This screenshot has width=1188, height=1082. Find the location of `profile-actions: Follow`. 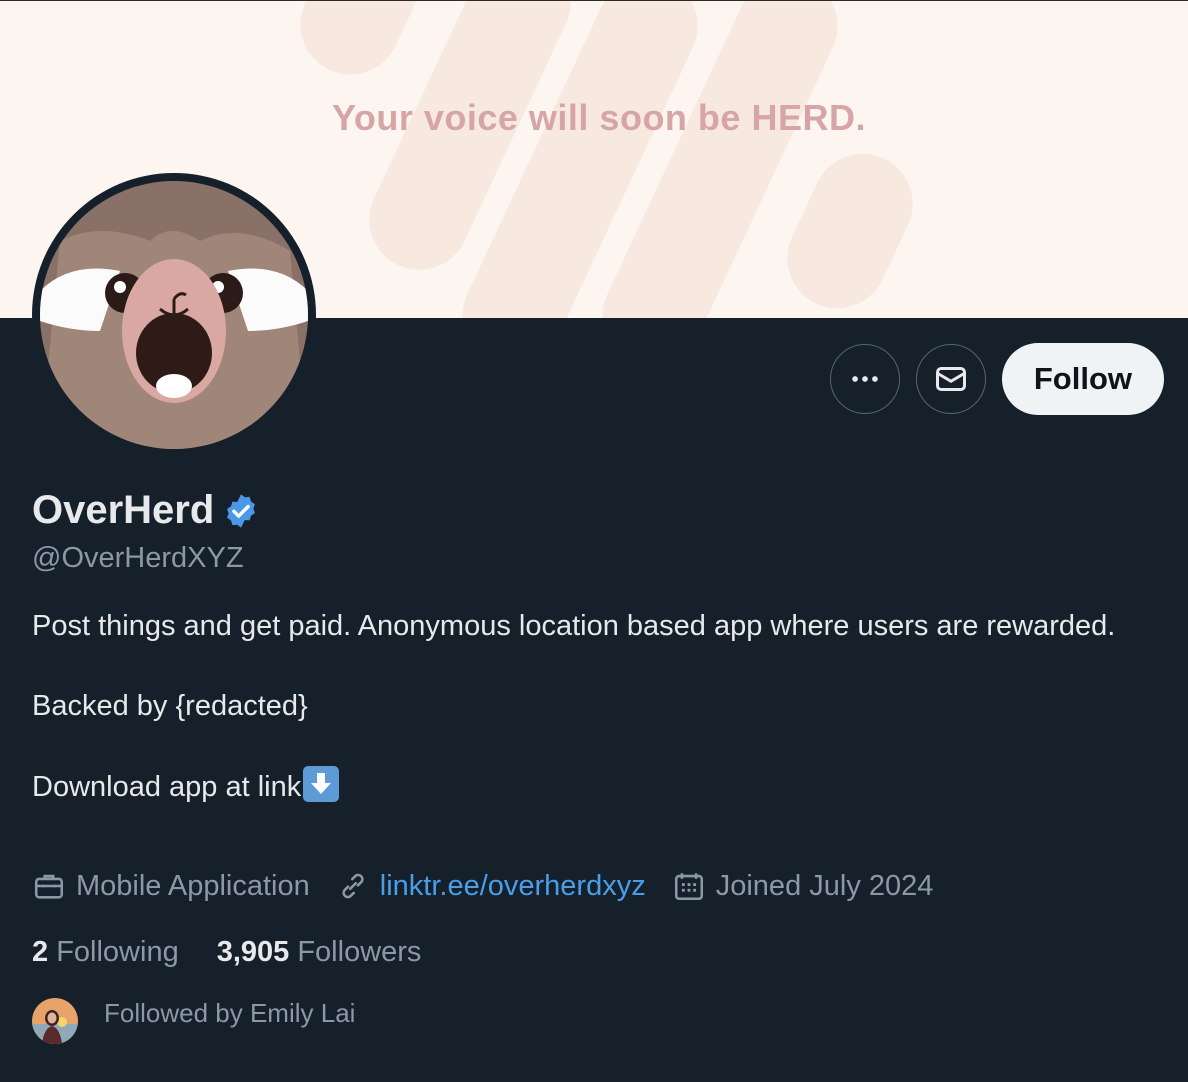

profile-actions: Follow is located at coordinates (996, 379).